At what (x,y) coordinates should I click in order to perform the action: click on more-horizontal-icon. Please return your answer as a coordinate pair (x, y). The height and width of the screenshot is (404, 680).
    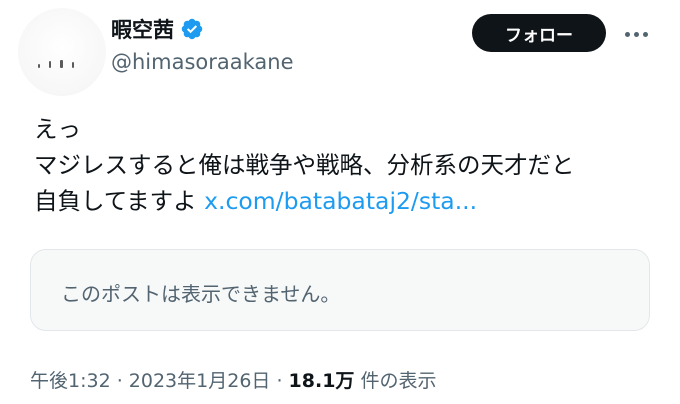
    Looking at the image, I should click on (627, 34).